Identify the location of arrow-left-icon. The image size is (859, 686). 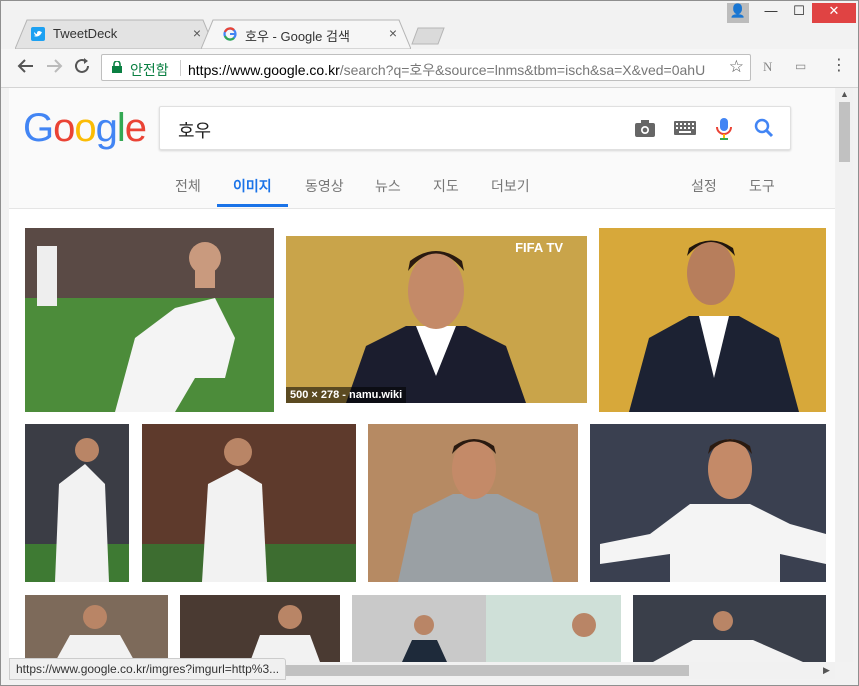
(25, 66).